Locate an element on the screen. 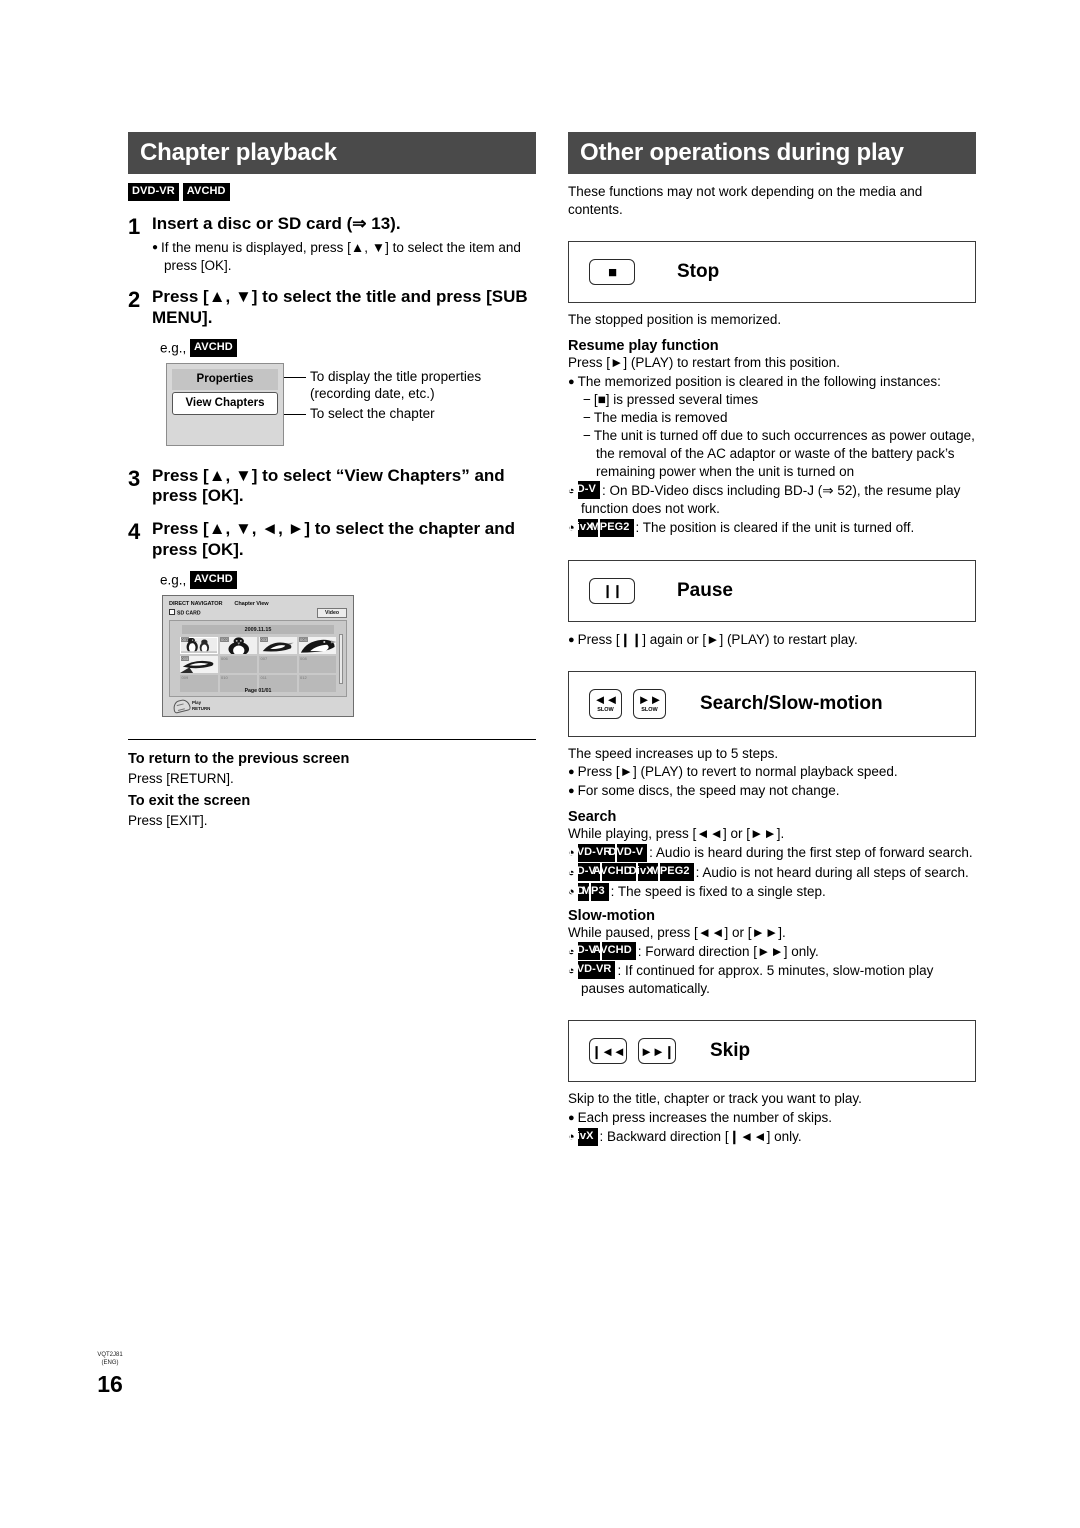 This screenshot has width=1080, height=1528. thumbnail-cell: 003 is located at coordinates (278, 646).